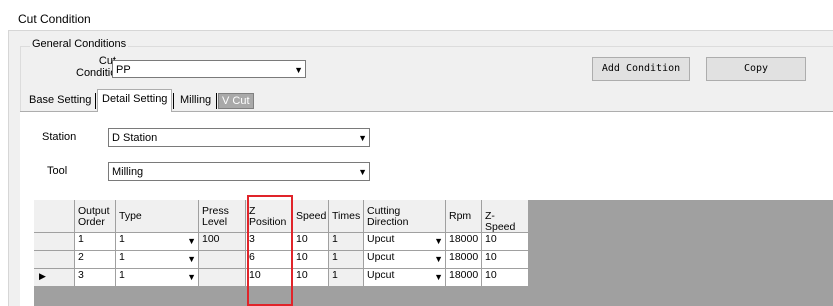  Describe the element at coordinates (8, 168) in the screenshot. I see `frame-border-left` at that location.